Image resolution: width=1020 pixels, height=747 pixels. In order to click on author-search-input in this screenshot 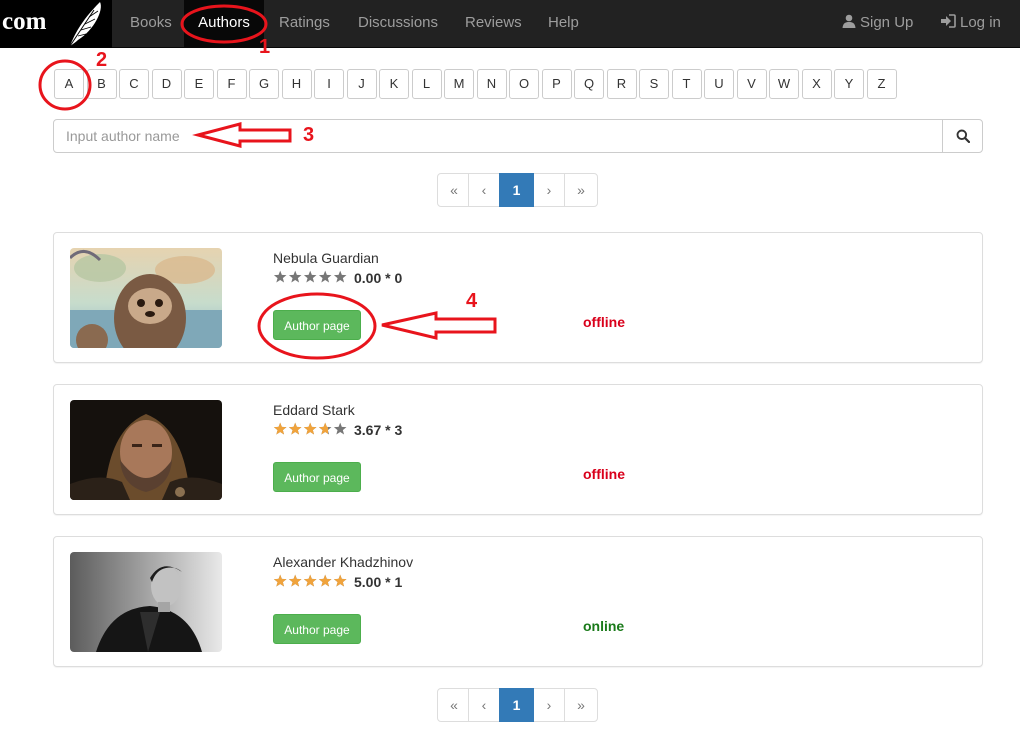, I will do `click(498, 136)`.